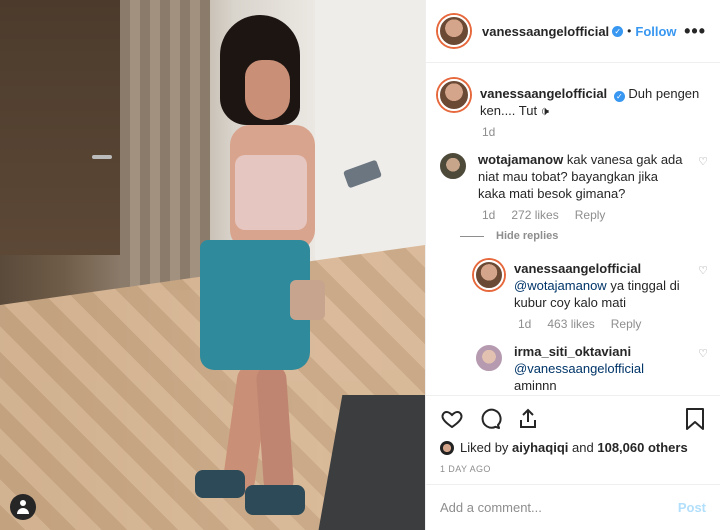 Image resolution: width=720 pixels, height=530 pixels. What do you see at coordinates (488, 215) in the screenshot?
I see `comment-time: 1d` at bounding box center [488, 215].